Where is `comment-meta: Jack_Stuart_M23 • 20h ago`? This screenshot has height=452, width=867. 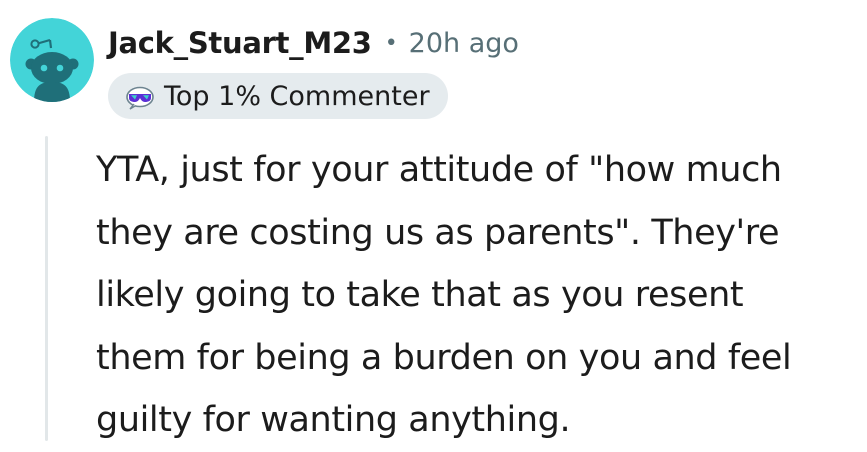 comment-meta: Jack_Stuart_M23 • 20h ago is located at coordinates (313, 43).